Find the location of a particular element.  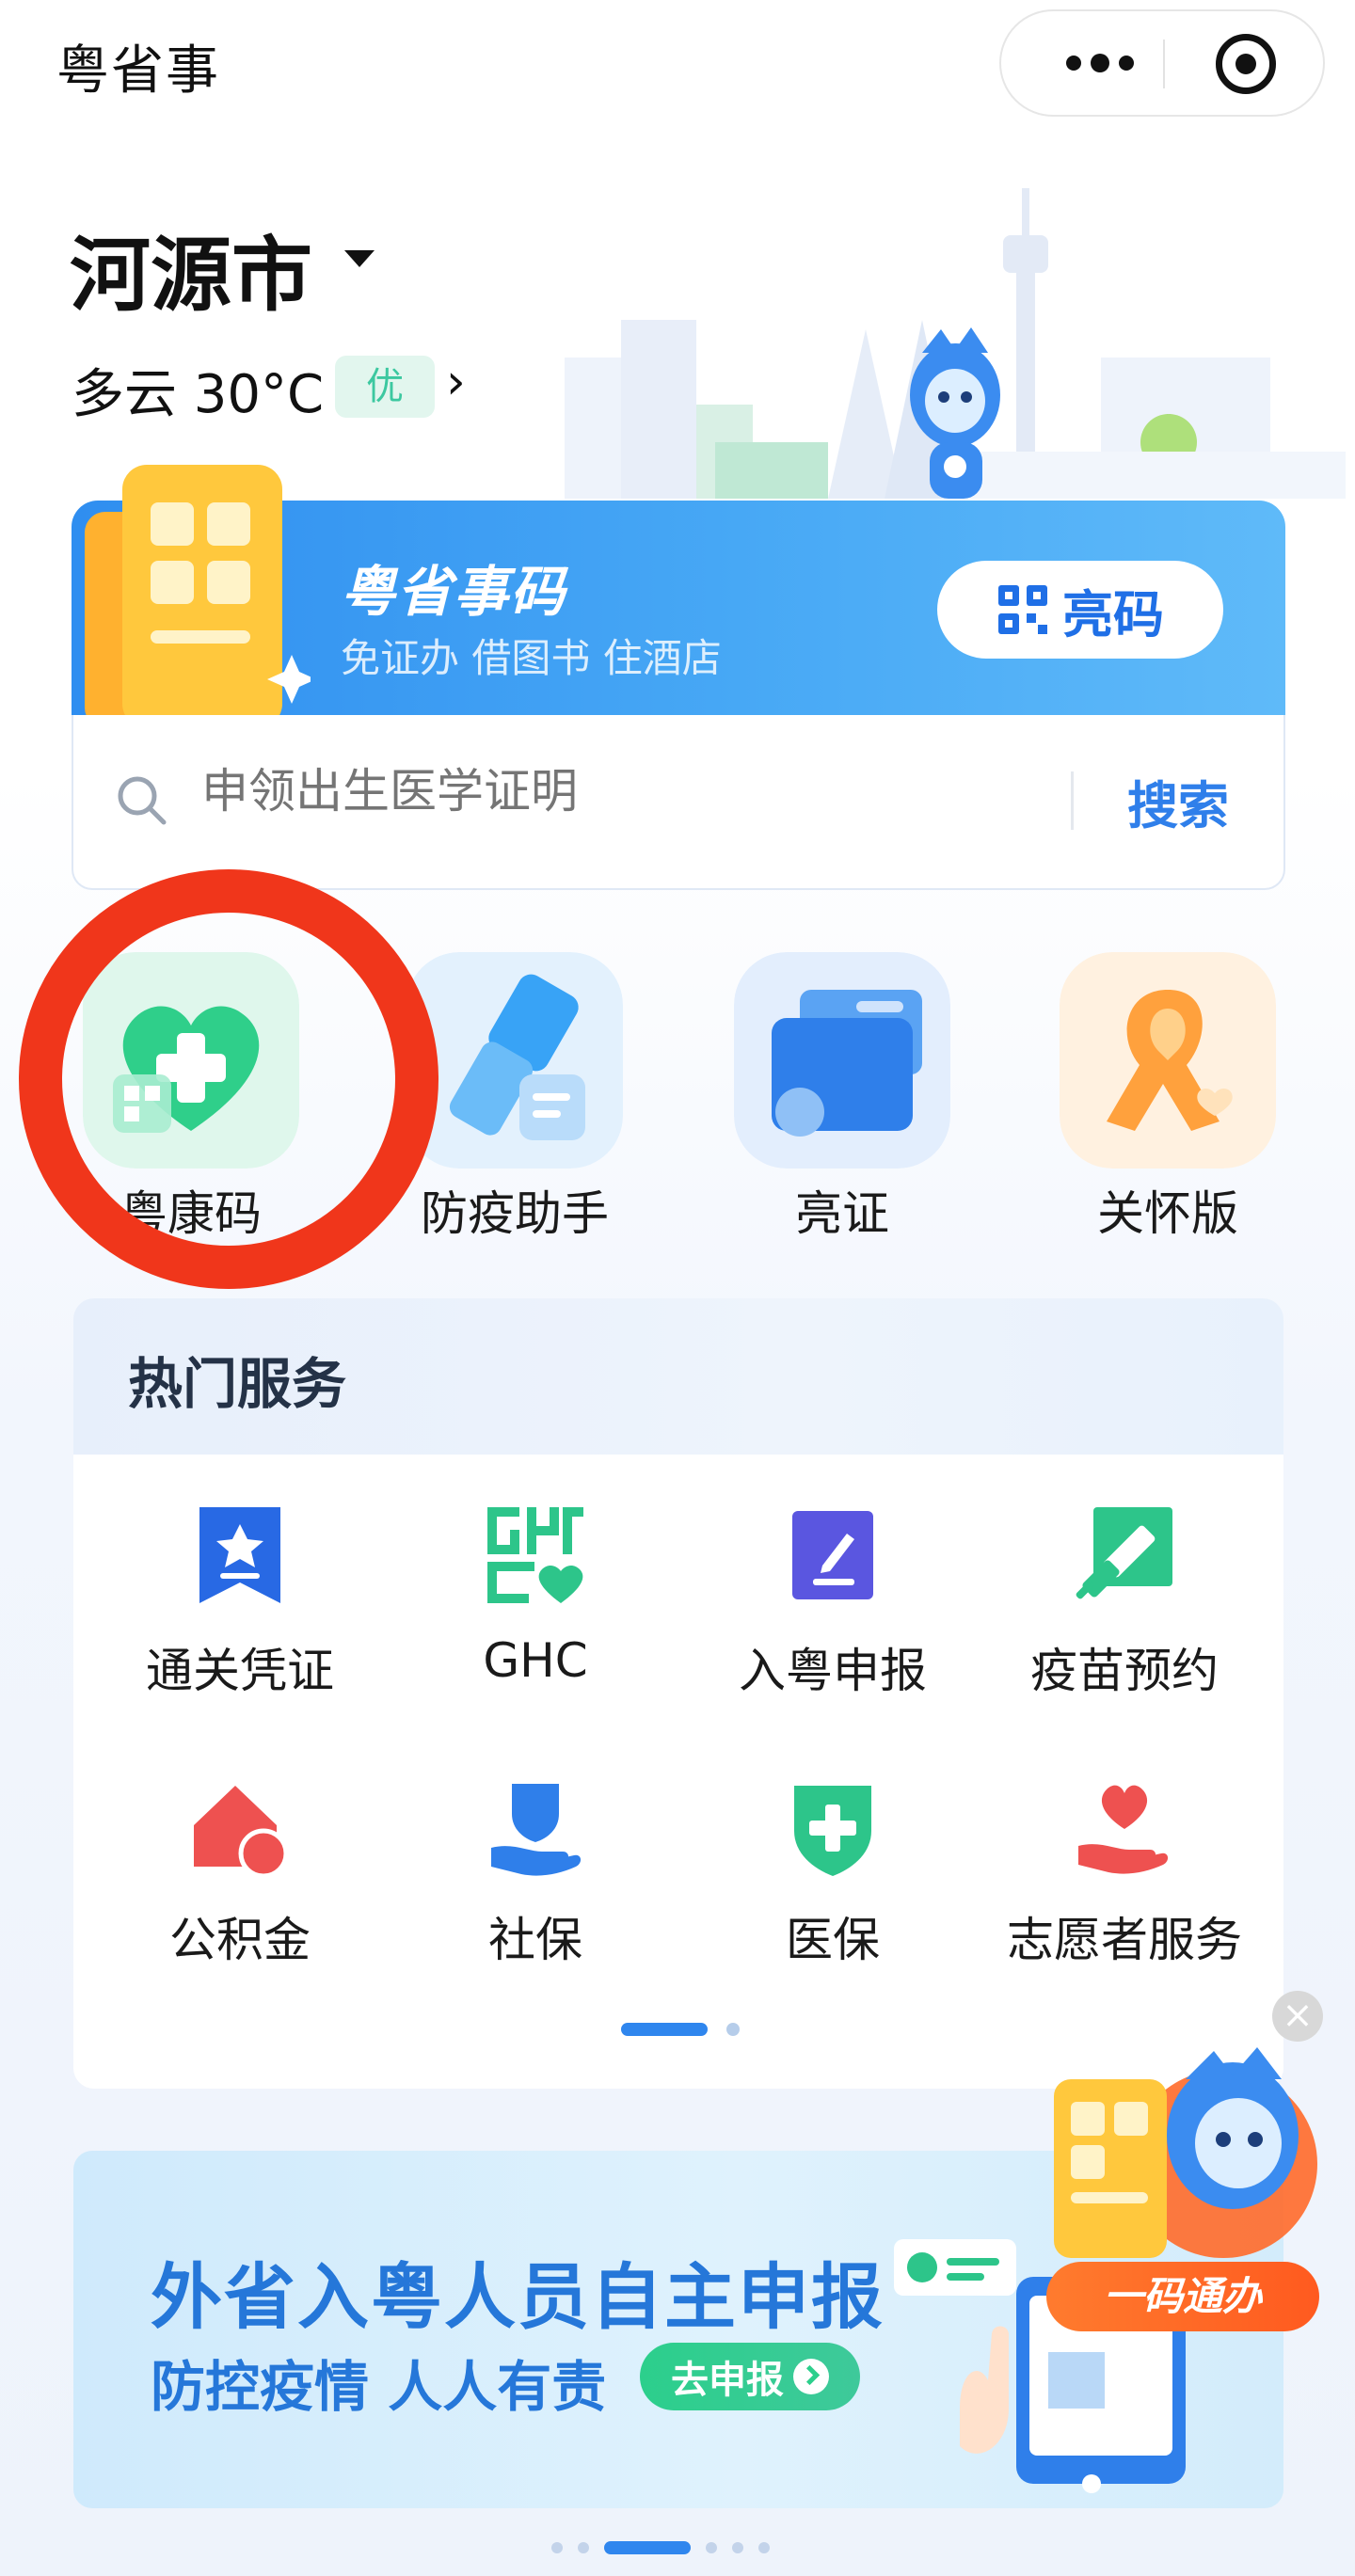

syringe-icon is located at coordinates (1124, 1555).